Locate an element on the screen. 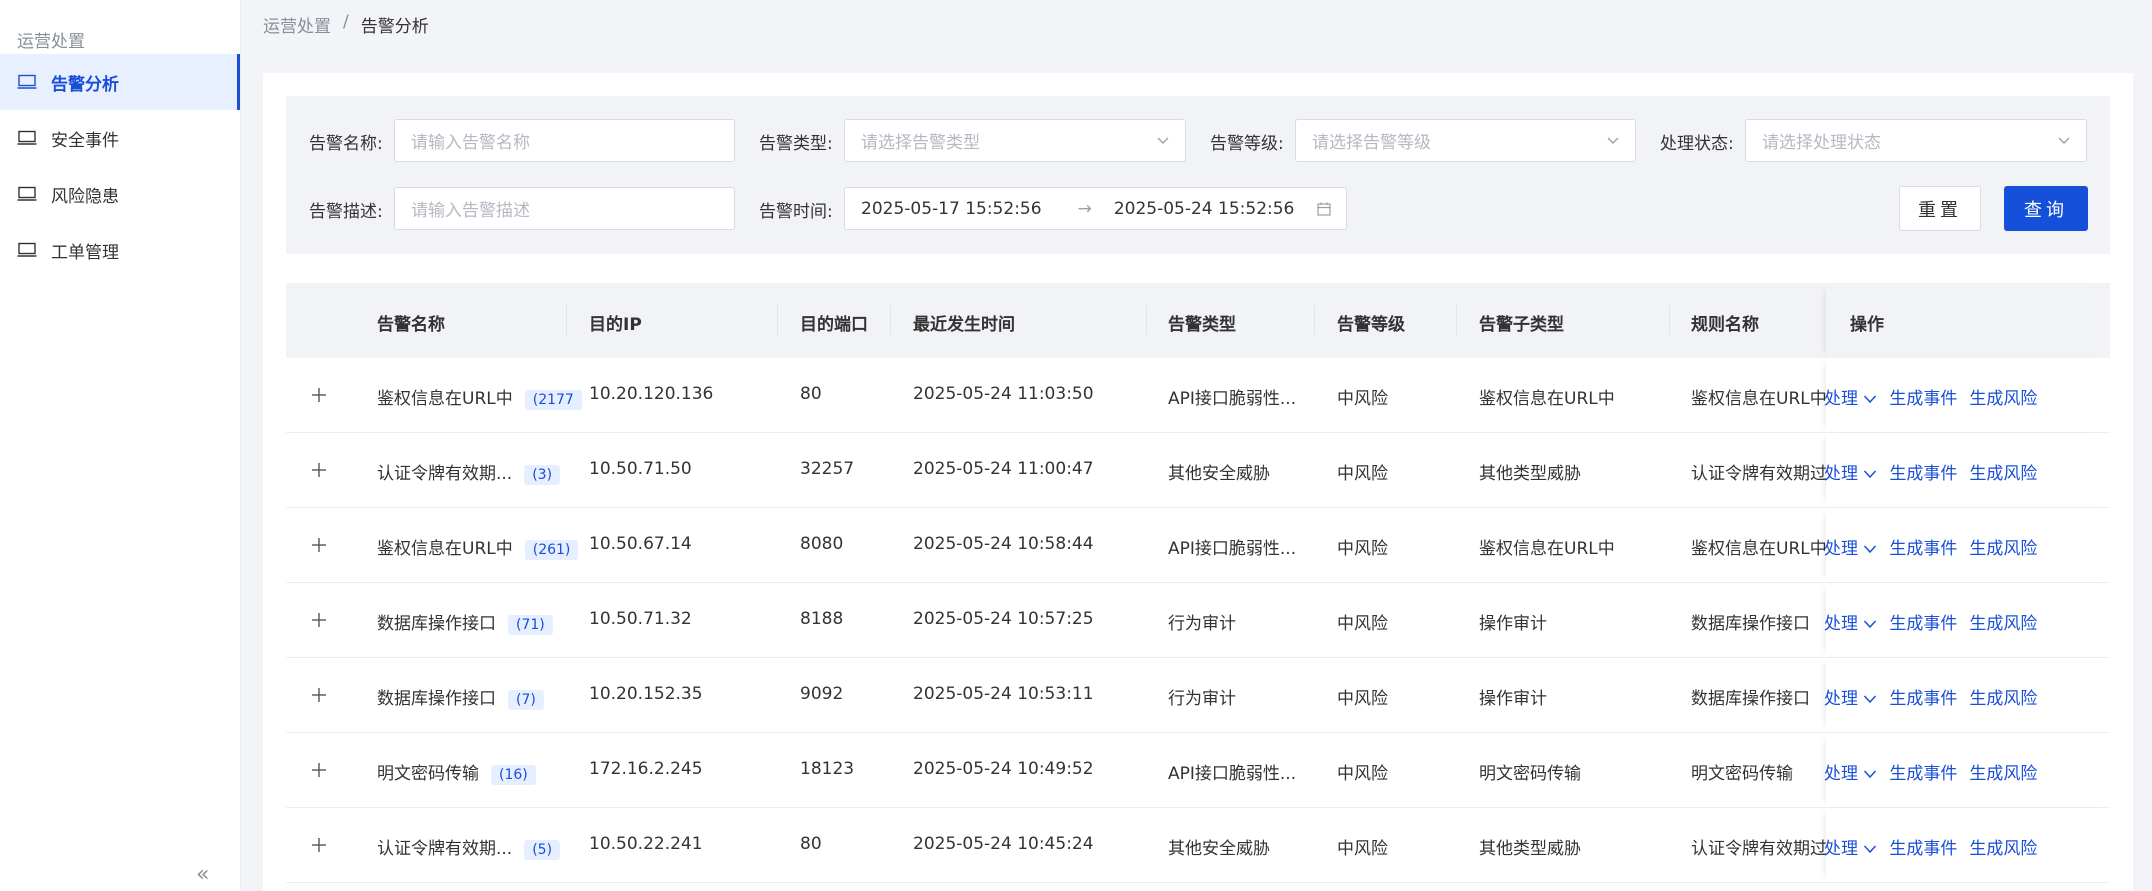 This screenshot has height=891, width=2152. alert-desc-input: 请输入告警描述 is located at coordinates (564, 208).